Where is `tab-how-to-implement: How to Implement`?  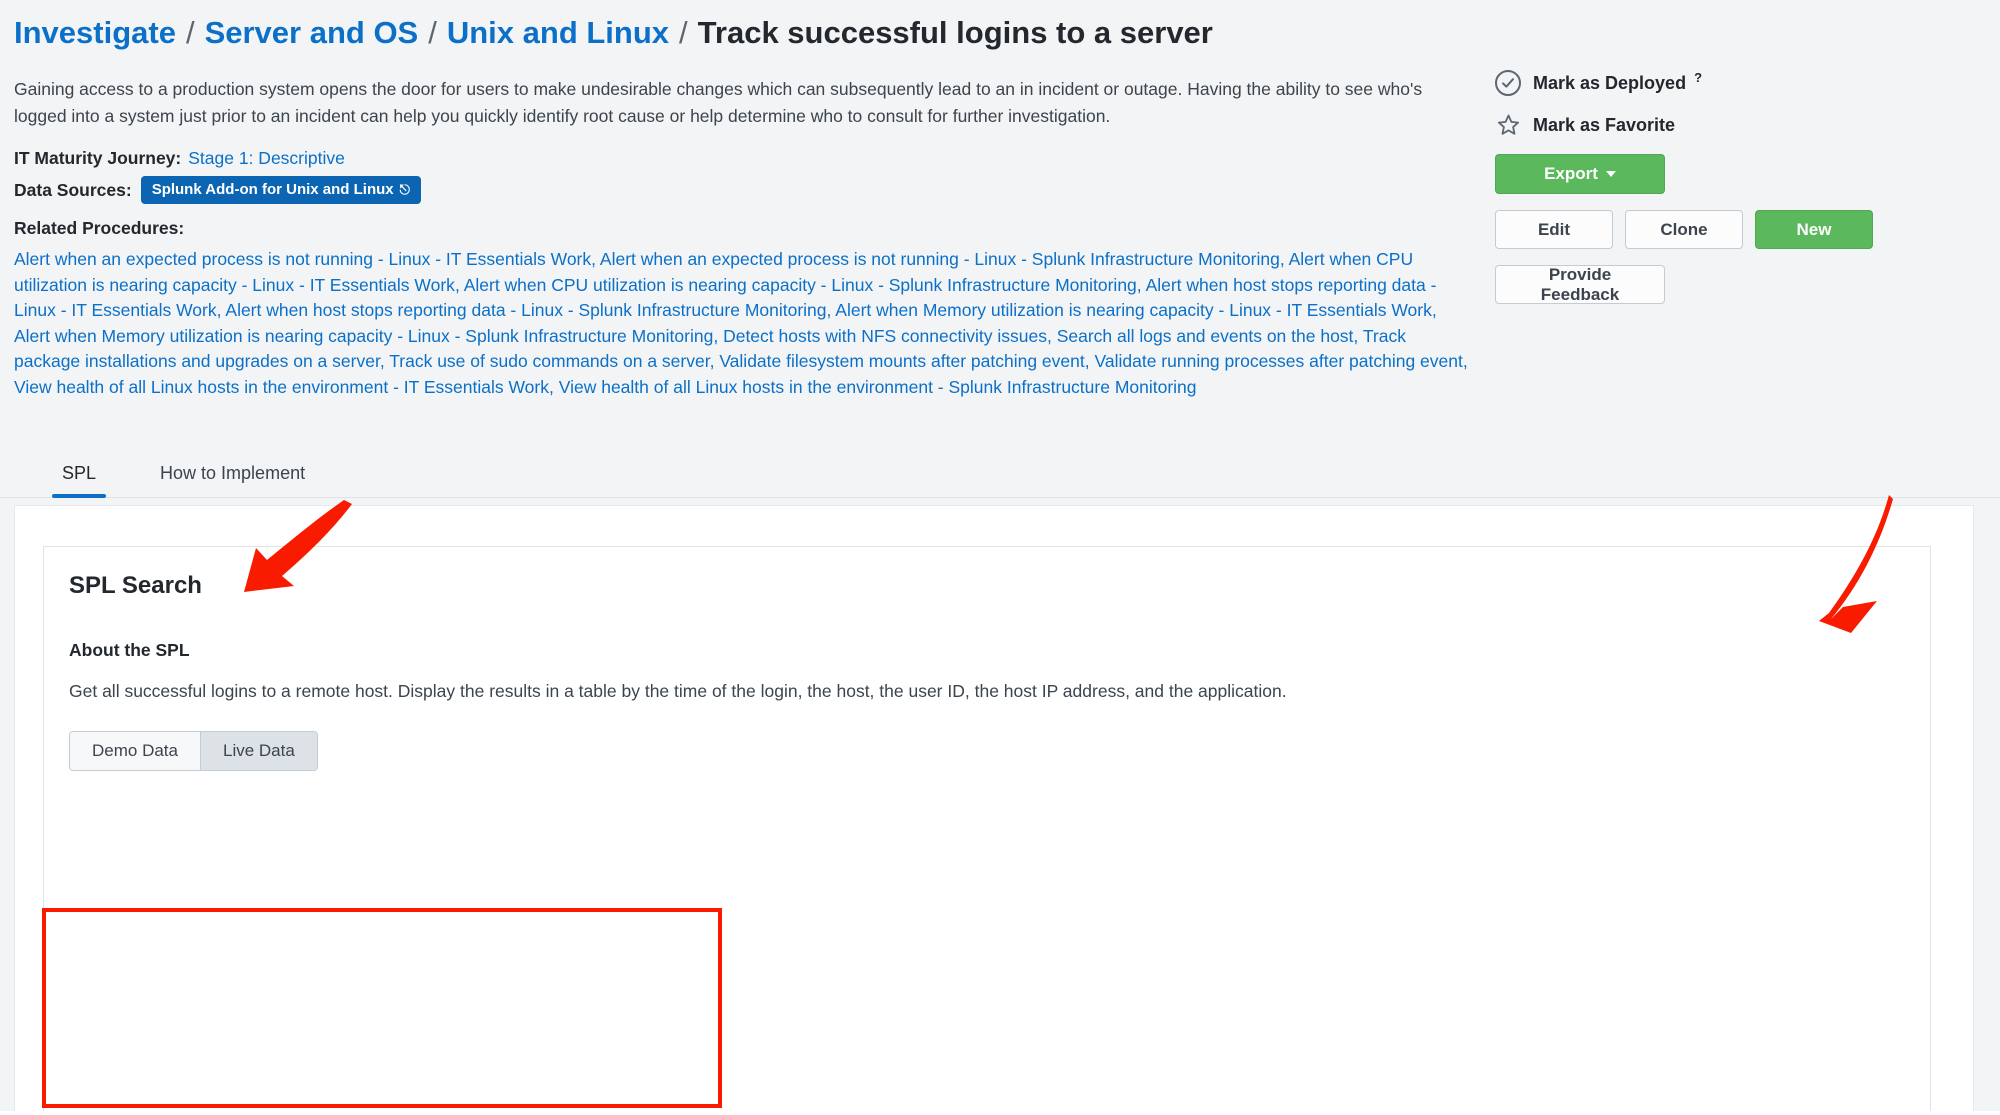 tab-how-to-implement: How to Implement is located at coordinates (232, 476).